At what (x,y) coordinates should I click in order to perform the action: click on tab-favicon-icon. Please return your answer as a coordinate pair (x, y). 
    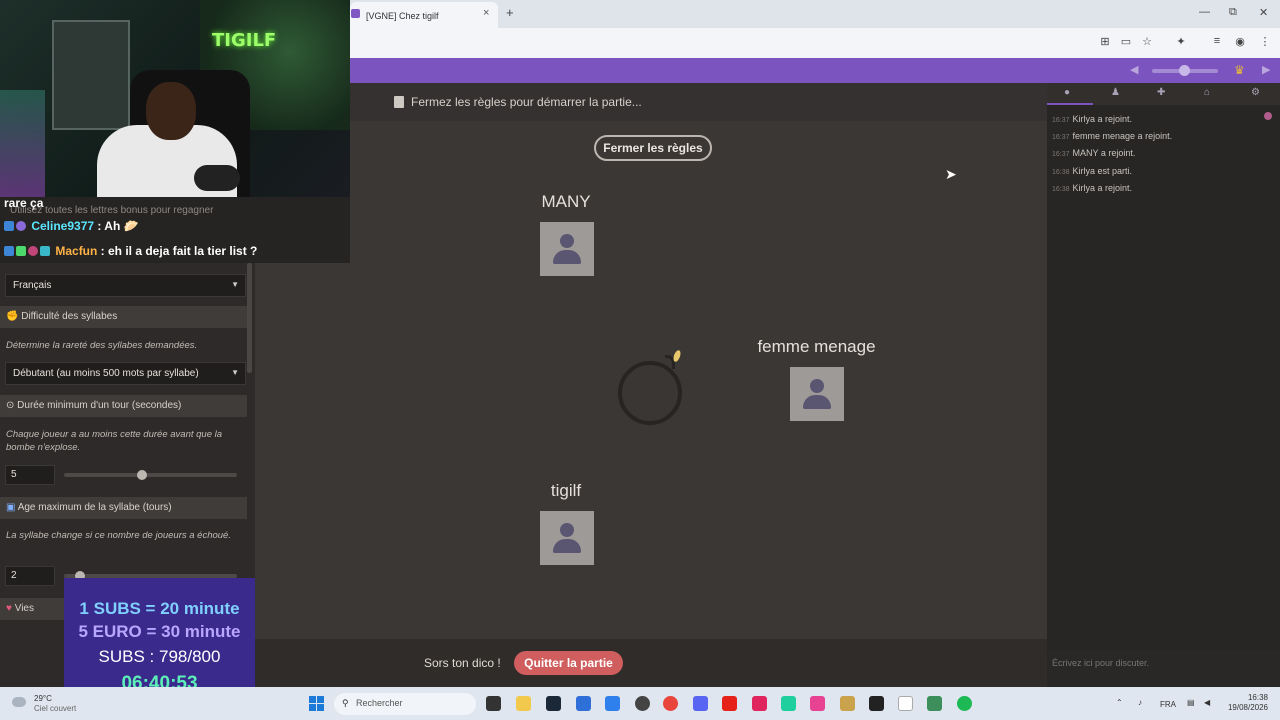
    Looking at the image, I should click on (355, 13).